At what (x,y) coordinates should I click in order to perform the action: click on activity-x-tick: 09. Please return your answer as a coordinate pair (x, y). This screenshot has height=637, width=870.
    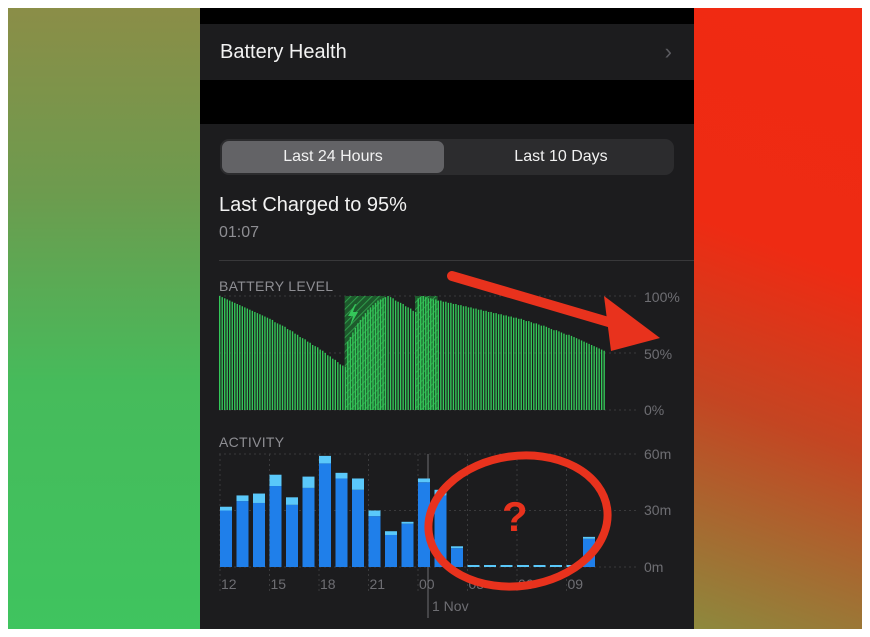
    Looking at the image, I should click on (576, 584).